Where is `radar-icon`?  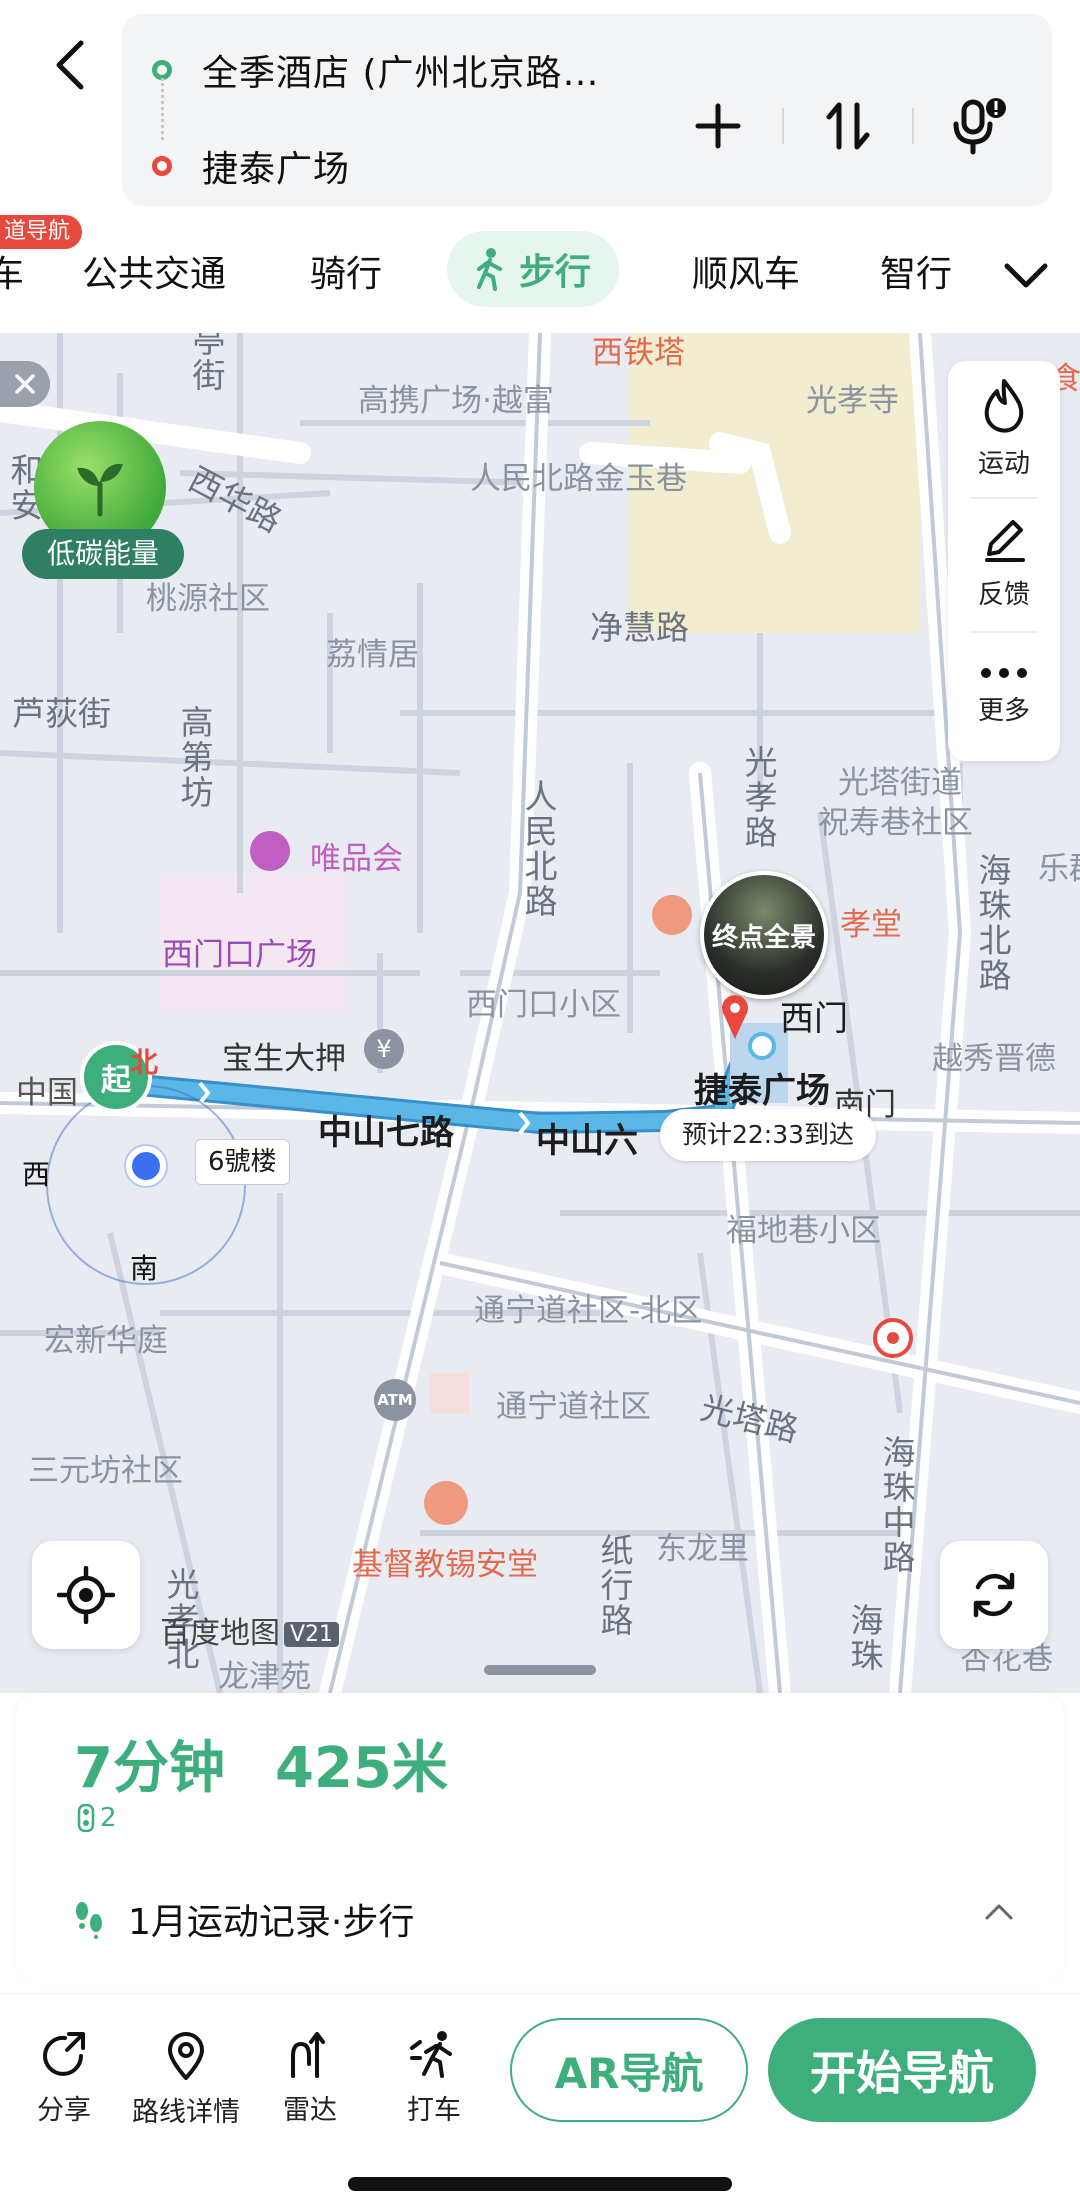 radar-icon is located at coordinates (308, 2055).